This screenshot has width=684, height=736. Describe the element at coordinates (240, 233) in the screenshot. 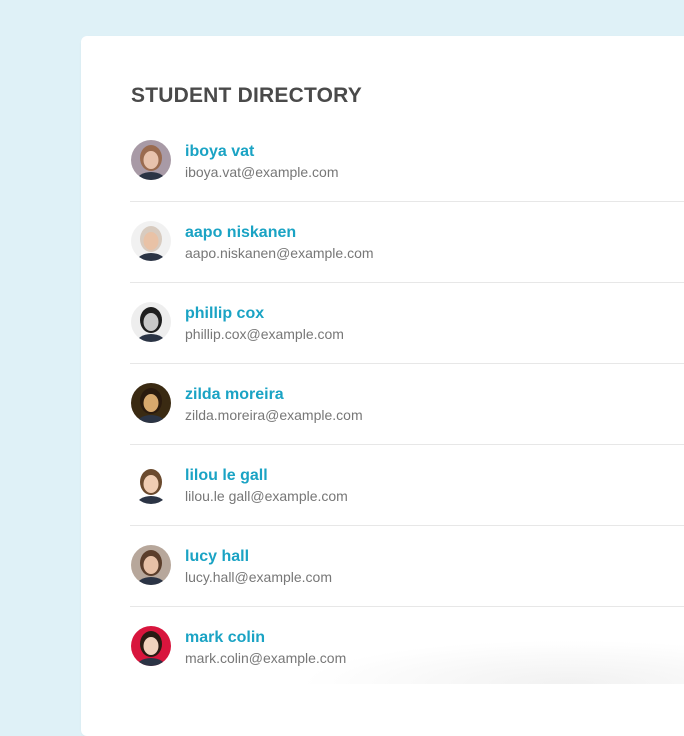

I see `student-name-link: aapo niskanen` at that location.